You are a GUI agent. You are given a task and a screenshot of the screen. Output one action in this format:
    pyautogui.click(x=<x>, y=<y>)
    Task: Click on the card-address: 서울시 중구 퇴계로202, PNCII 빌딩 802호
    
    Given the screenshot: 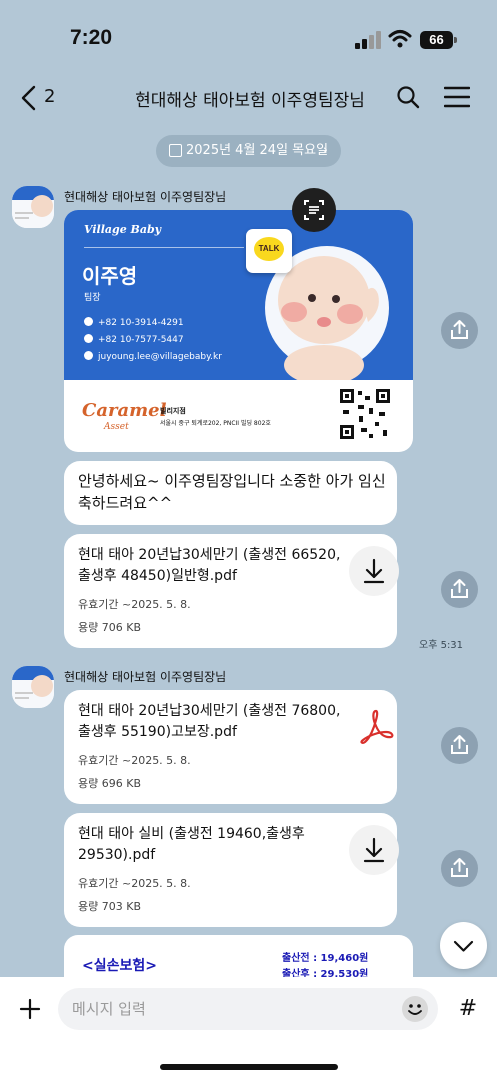 What is the action you would take?
    pyautogui.click(x=215, y=423)
    